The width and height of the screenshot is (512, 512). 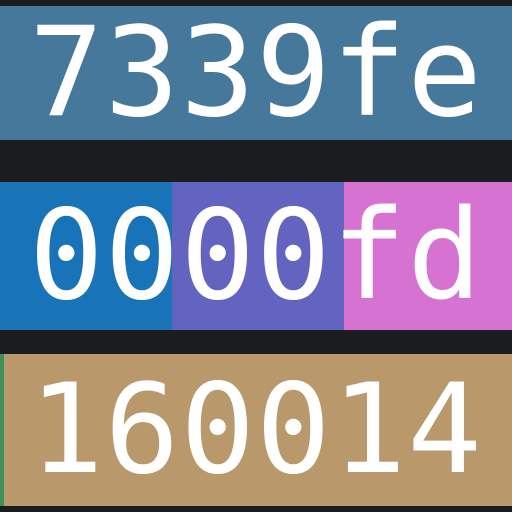 What do you see at coordinates (2, 430) in the screenshot?
I see `hex-row-3-edge-marker` at bounding box center [2, 430].